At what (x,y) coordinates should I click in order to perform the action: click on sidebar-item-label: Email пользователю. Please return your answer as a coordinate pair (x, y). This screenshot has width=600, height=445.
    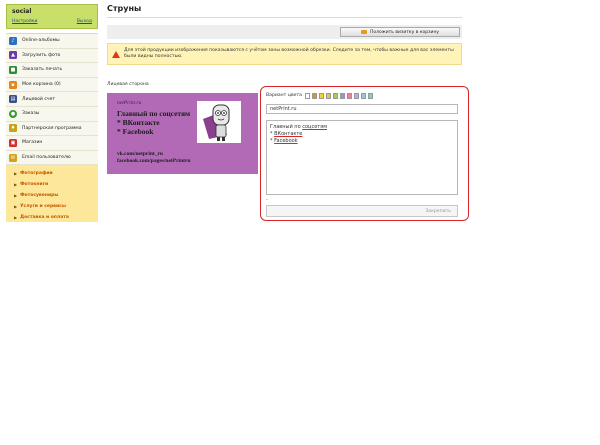
    Looking at the image, I should click on (46, 158).